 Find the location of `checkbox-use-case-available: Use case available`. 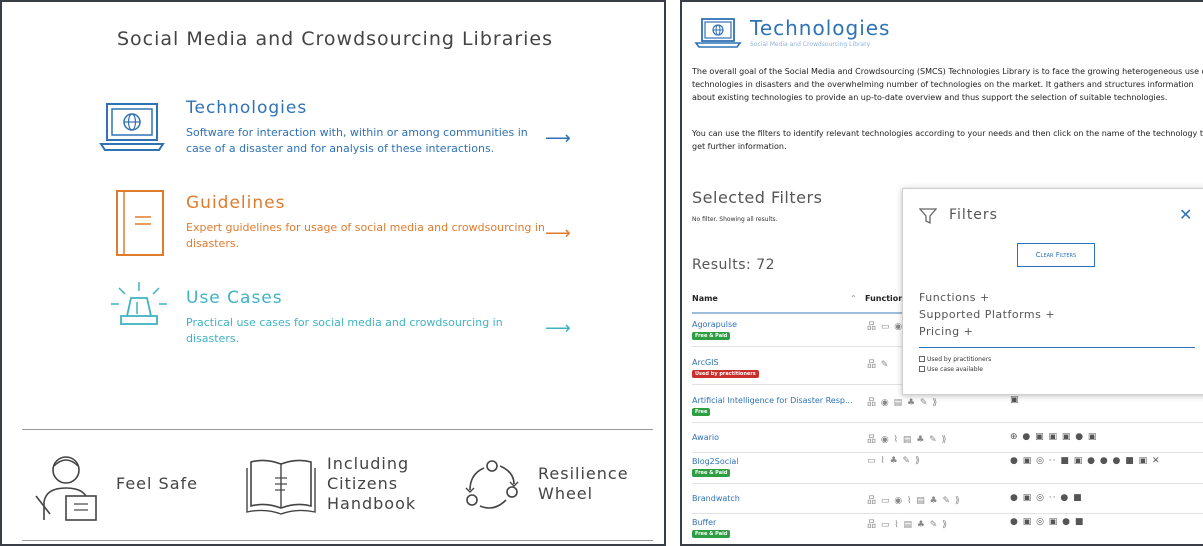

checkbox-use-case-available: Use case available is located at coordinates (951, 369).